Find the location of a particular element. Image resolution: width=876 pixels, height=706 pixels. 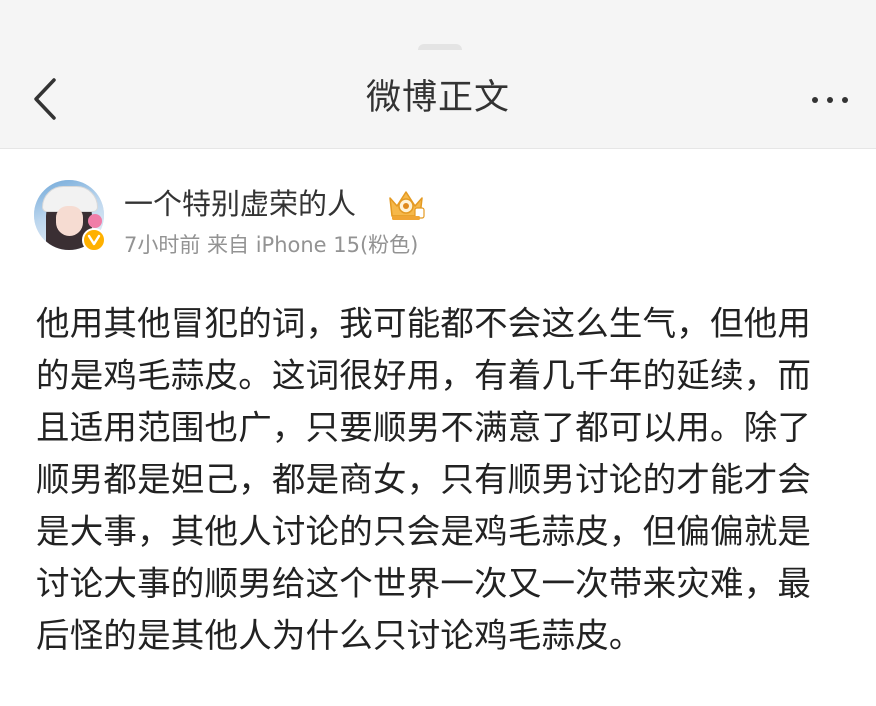

author-name: 一个特别虚荣的人 is located at coordinates (240, 204).